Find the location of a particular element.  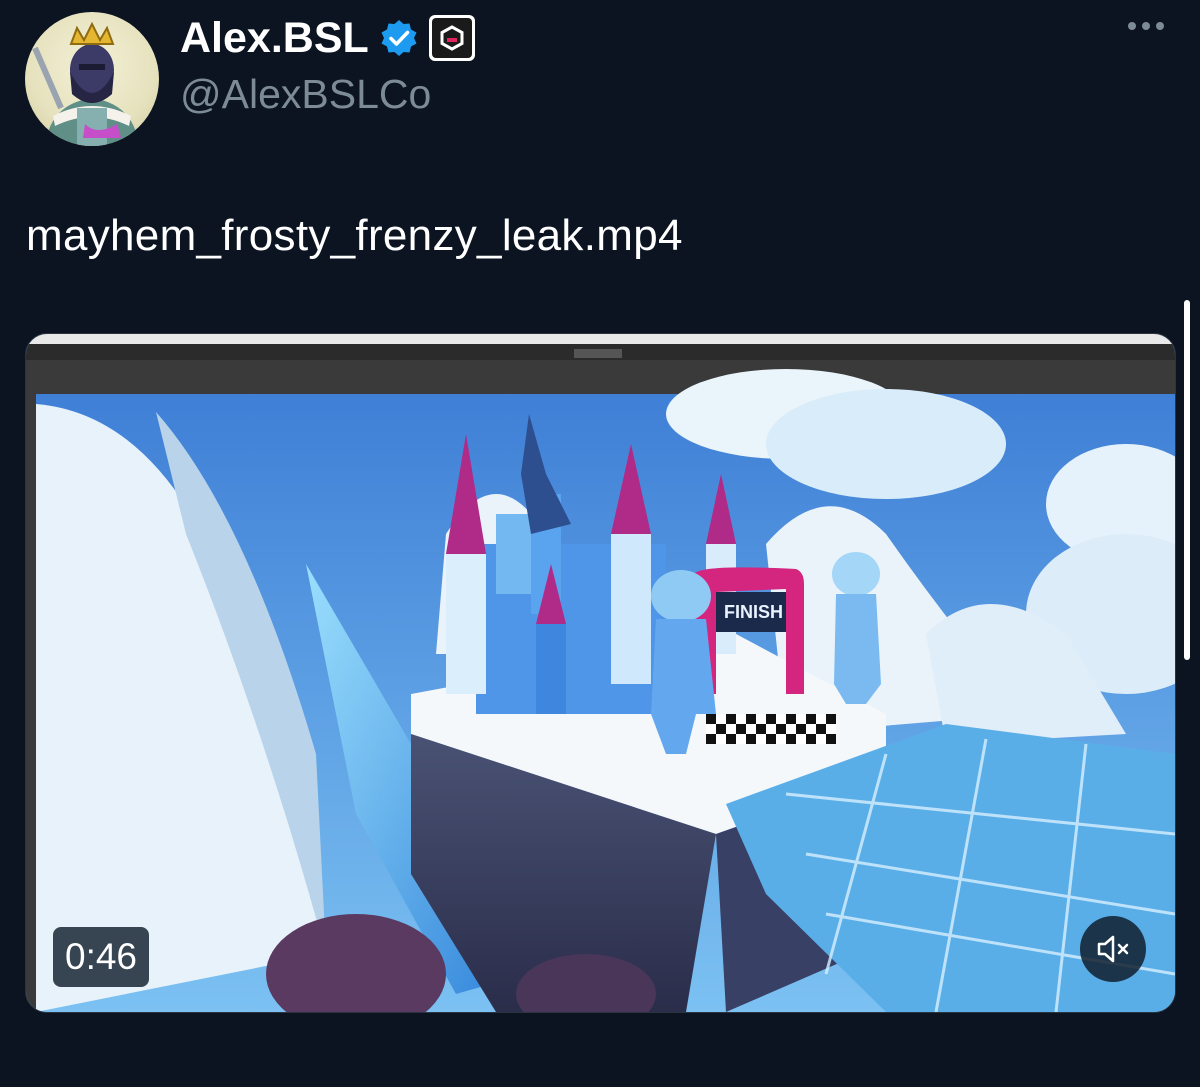

affiliate-logo-icon is located at coordinates (452, 38).